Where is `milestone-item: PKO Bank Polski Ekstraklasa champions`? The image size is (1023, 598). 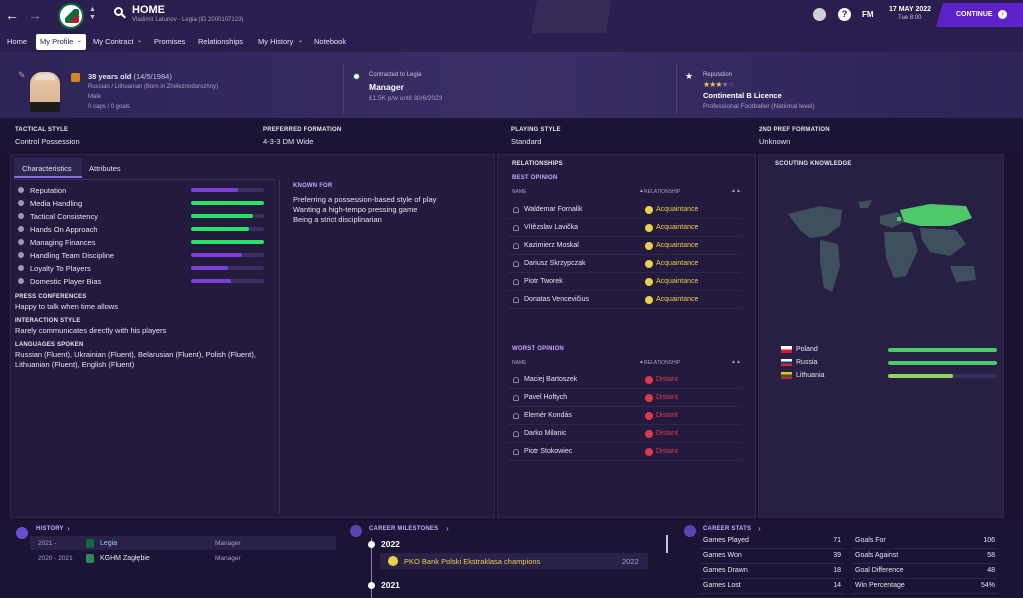
milestone-item: PKO Bank Polski Ekstraklasa champions is located at coordinates (472, 561).